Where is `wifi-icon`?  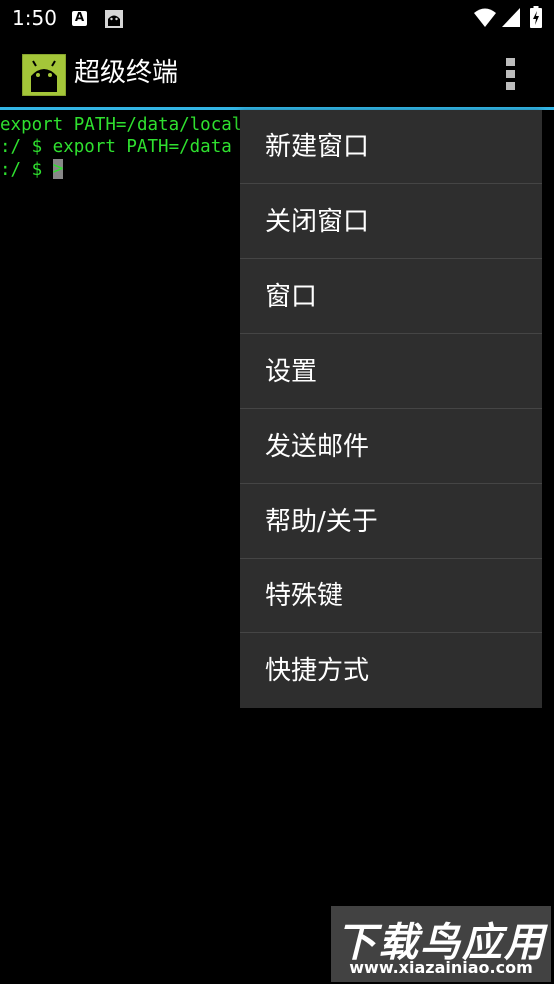
wifi-icon is located at coordinates (485, 17).